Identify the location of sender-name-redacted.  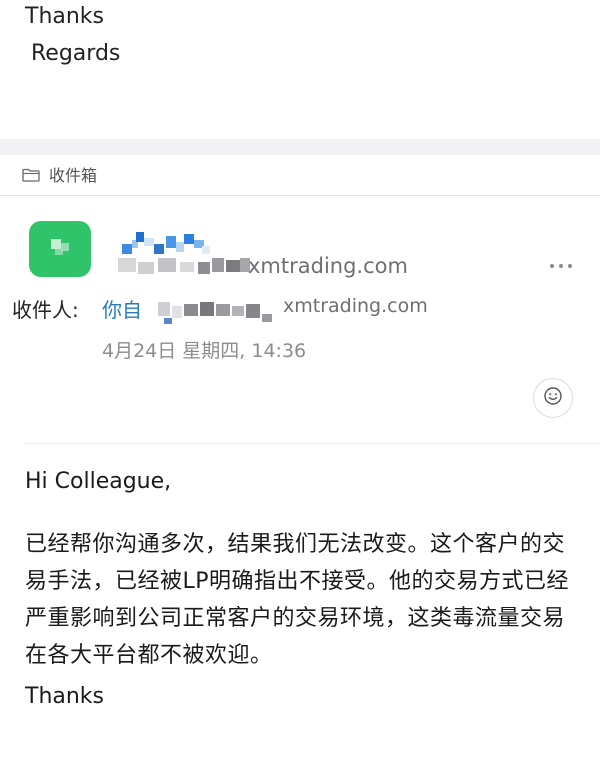
(185, 253).